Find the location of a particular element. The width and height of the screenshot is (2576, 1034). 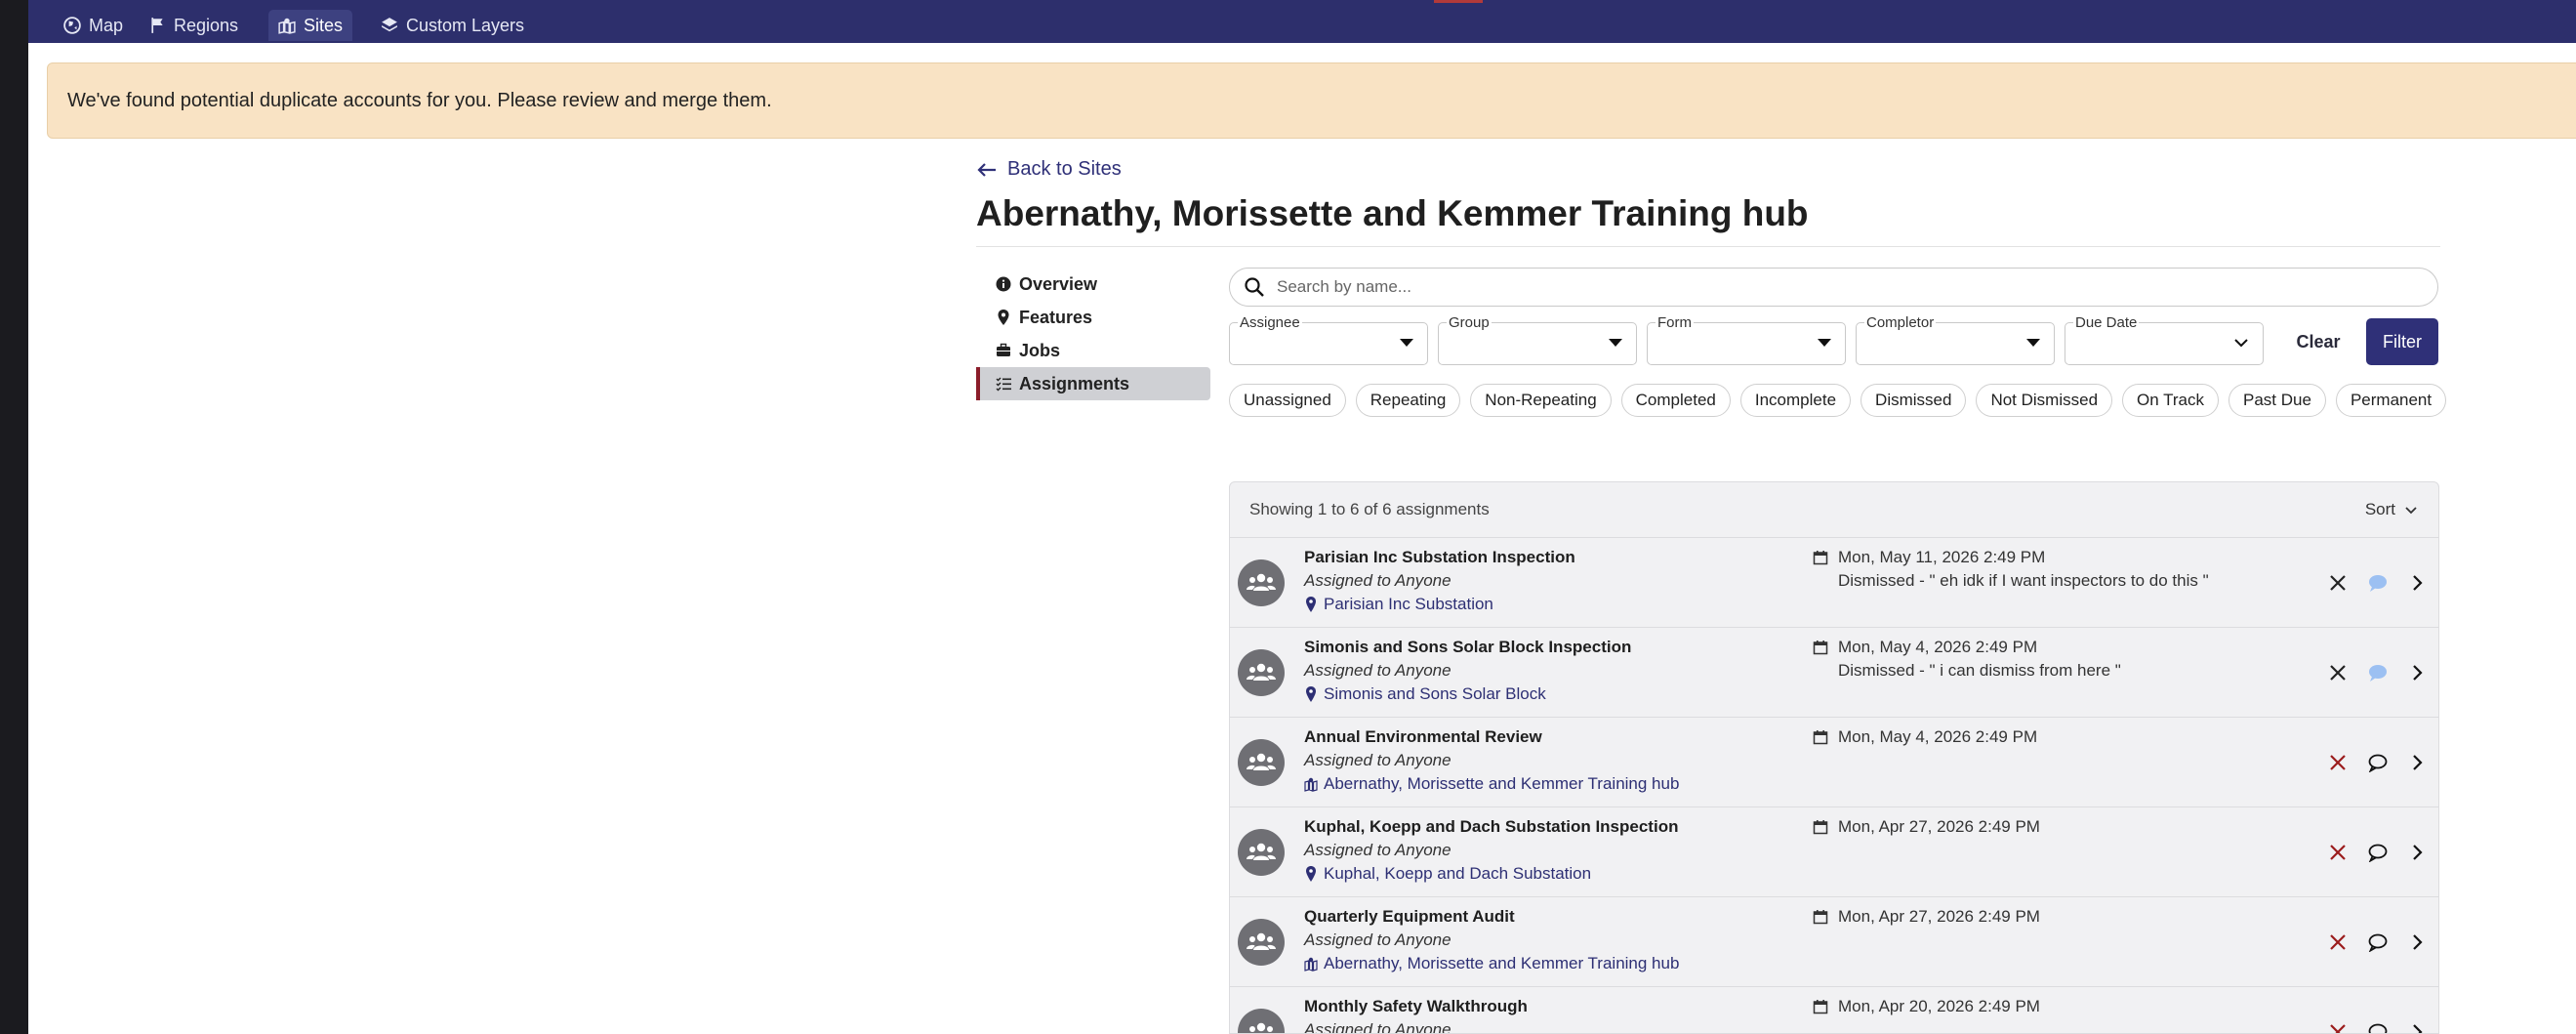

completor-select: Completor is located at coordinates (1955, 339).